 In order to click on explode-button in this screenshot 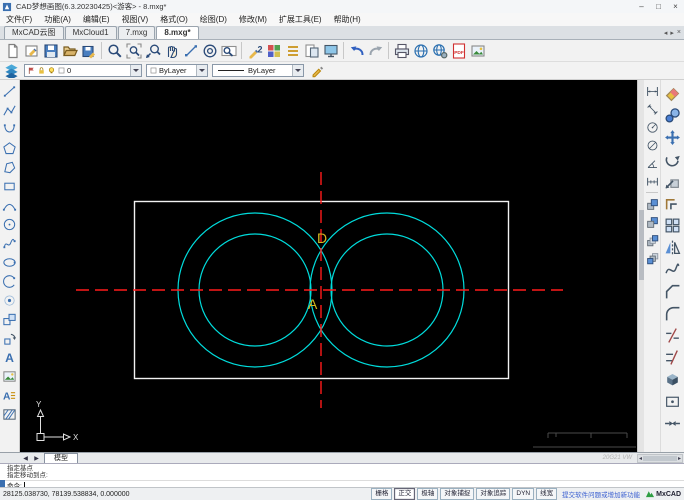, I will do `click(672, 379)`.